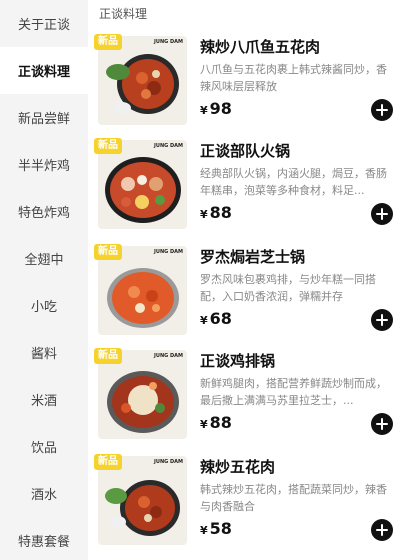 Image resolution: width=401 pixels, height=560 pixels. I want to click on sidebar-item-alcohol: 酒水, so click(44, 493).